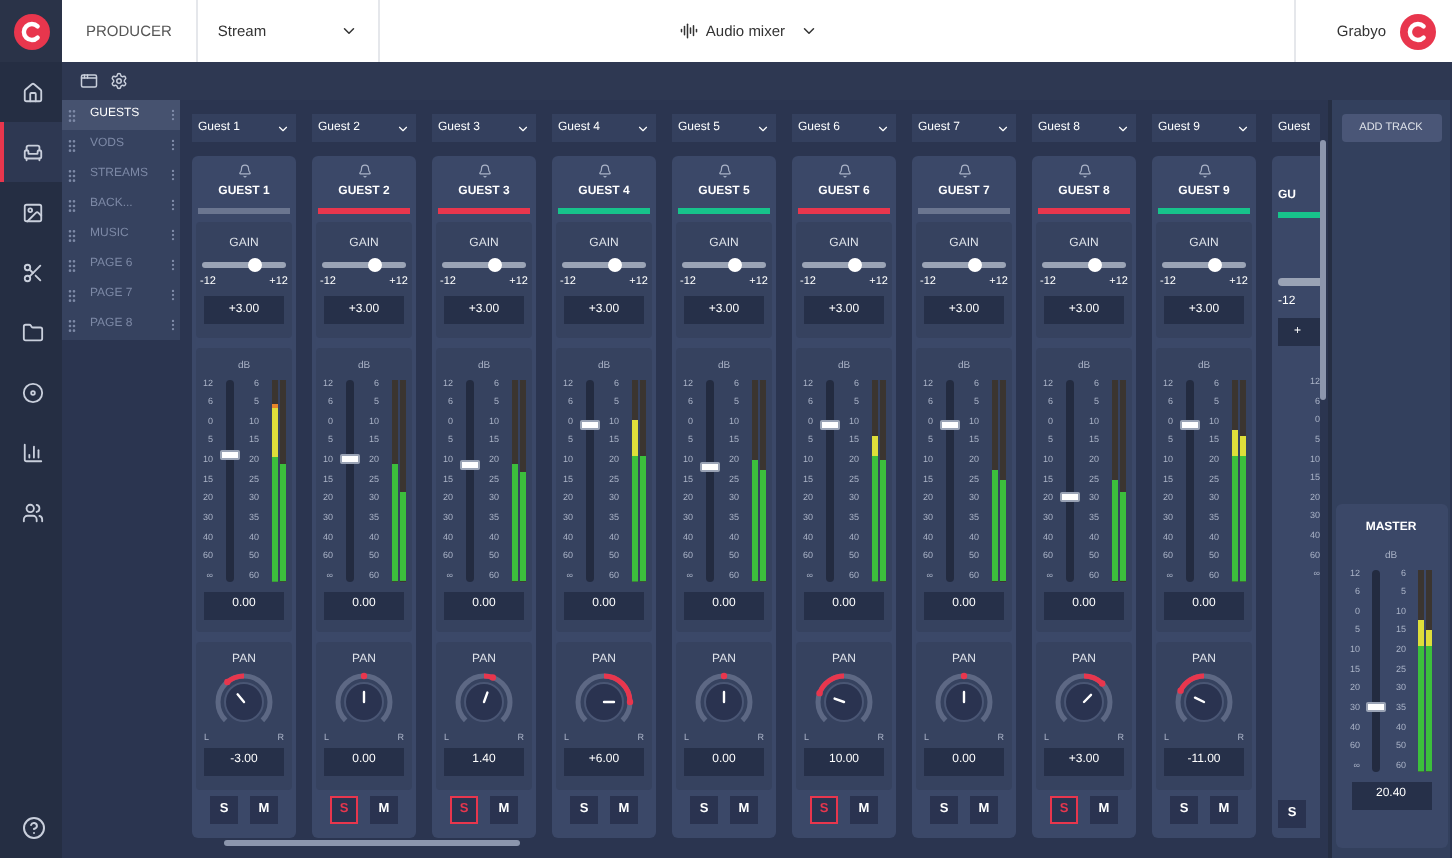  Describe the element at coordinates (1376, 670) in the screenshot. I see `fader-track` at that location.